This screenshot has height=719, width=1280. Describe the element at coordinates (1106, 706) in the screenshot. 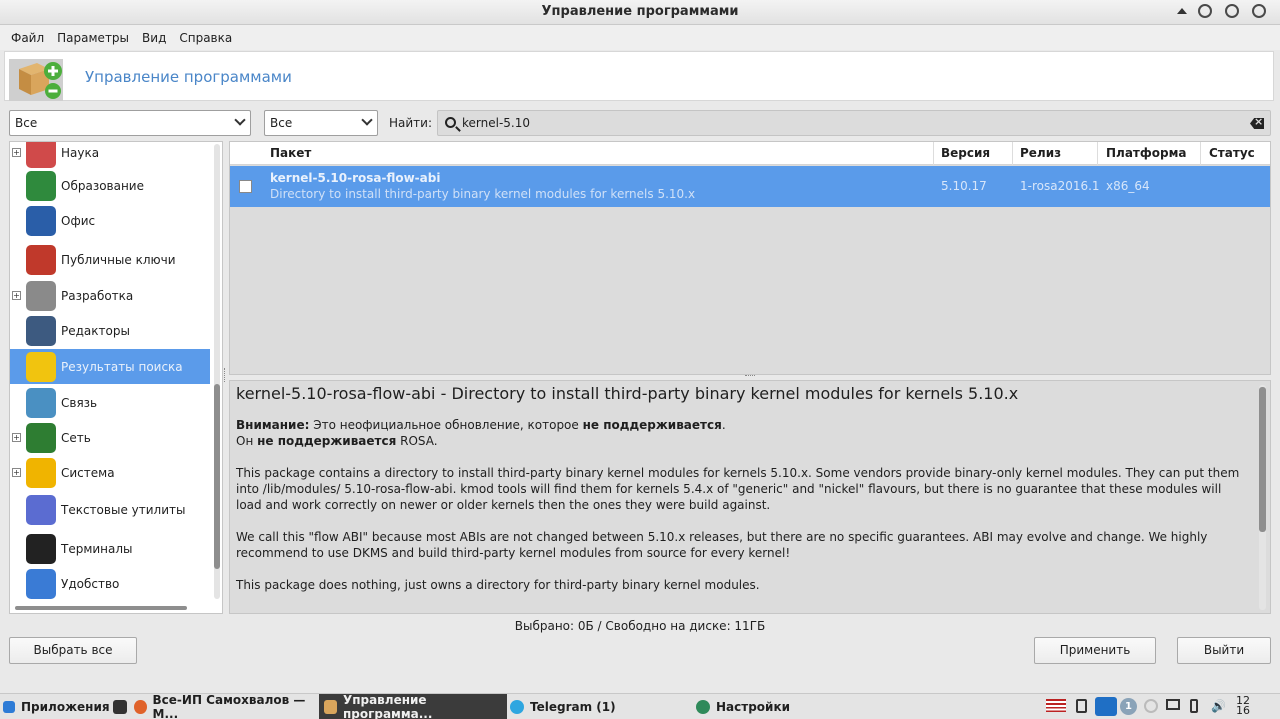

I see `teamviewer-icon` at that location.